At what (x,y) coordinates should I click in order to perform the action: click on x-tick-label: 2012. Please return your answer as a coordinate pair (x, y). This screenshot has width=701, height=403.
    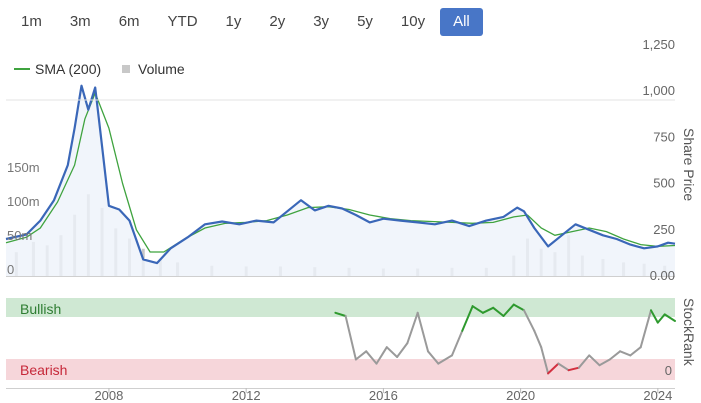
    Looking at the image, I should click on (246, 395).